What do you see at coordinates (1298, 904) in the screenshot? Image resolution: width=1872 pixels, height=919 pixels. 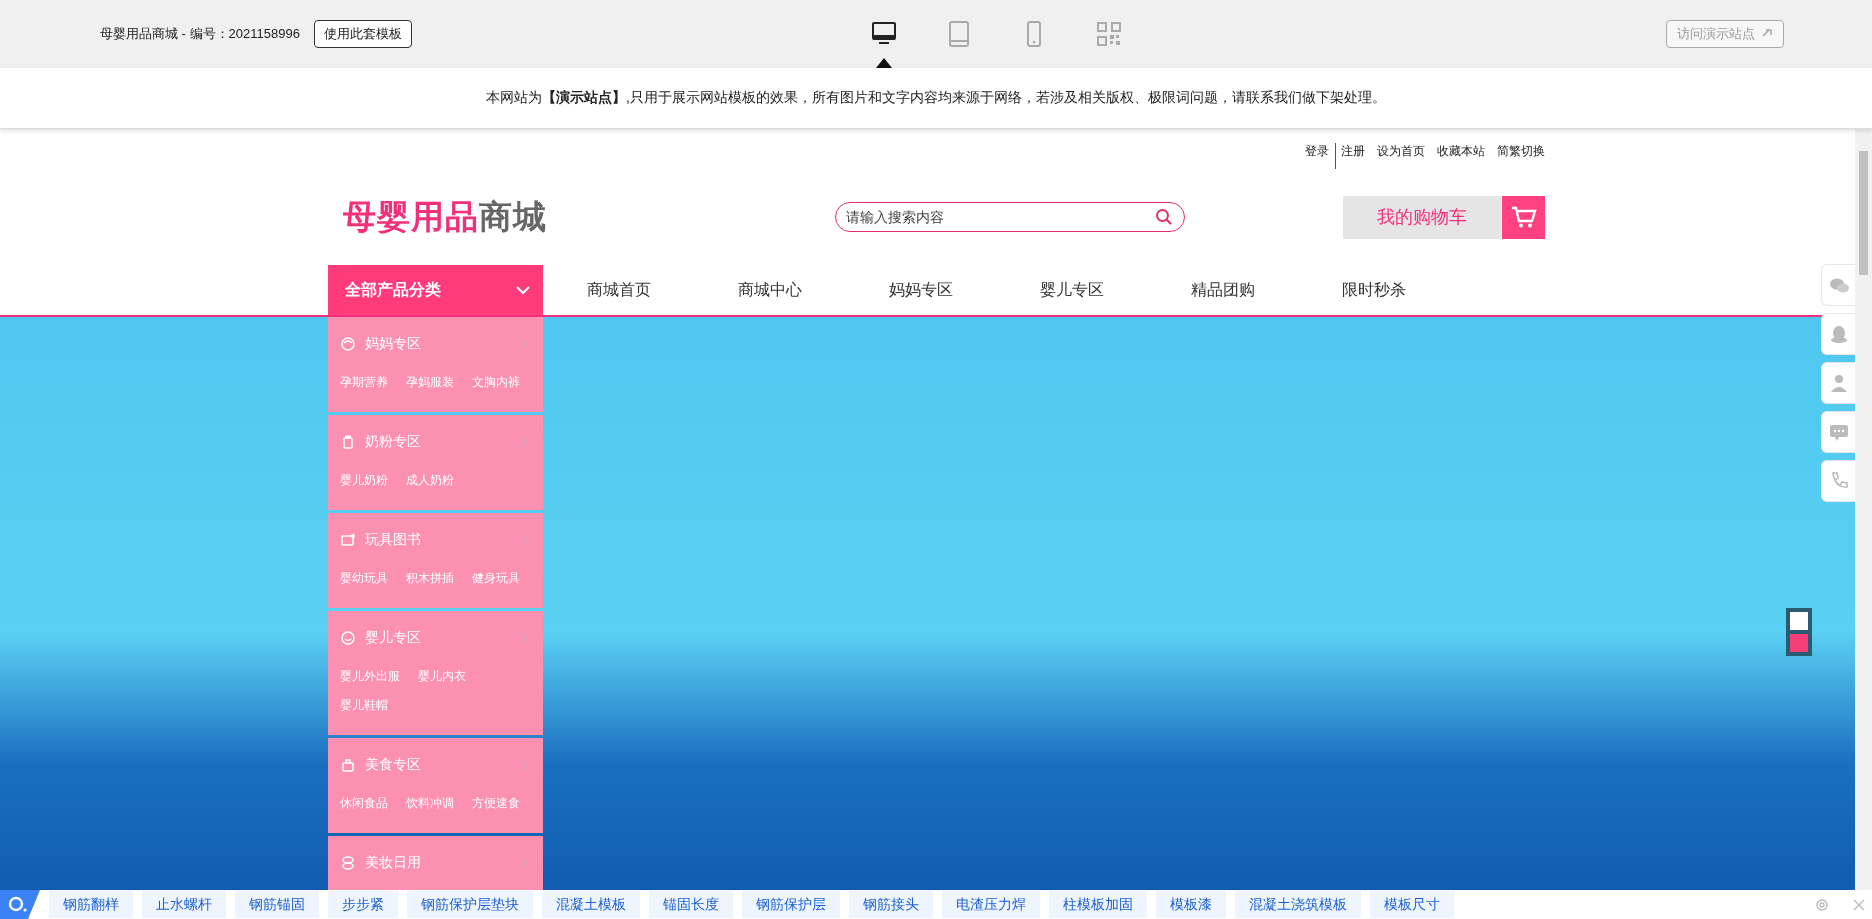 I see `keyword-tag: 混凝土浇筑模板` at bounding box center [1298, 904].